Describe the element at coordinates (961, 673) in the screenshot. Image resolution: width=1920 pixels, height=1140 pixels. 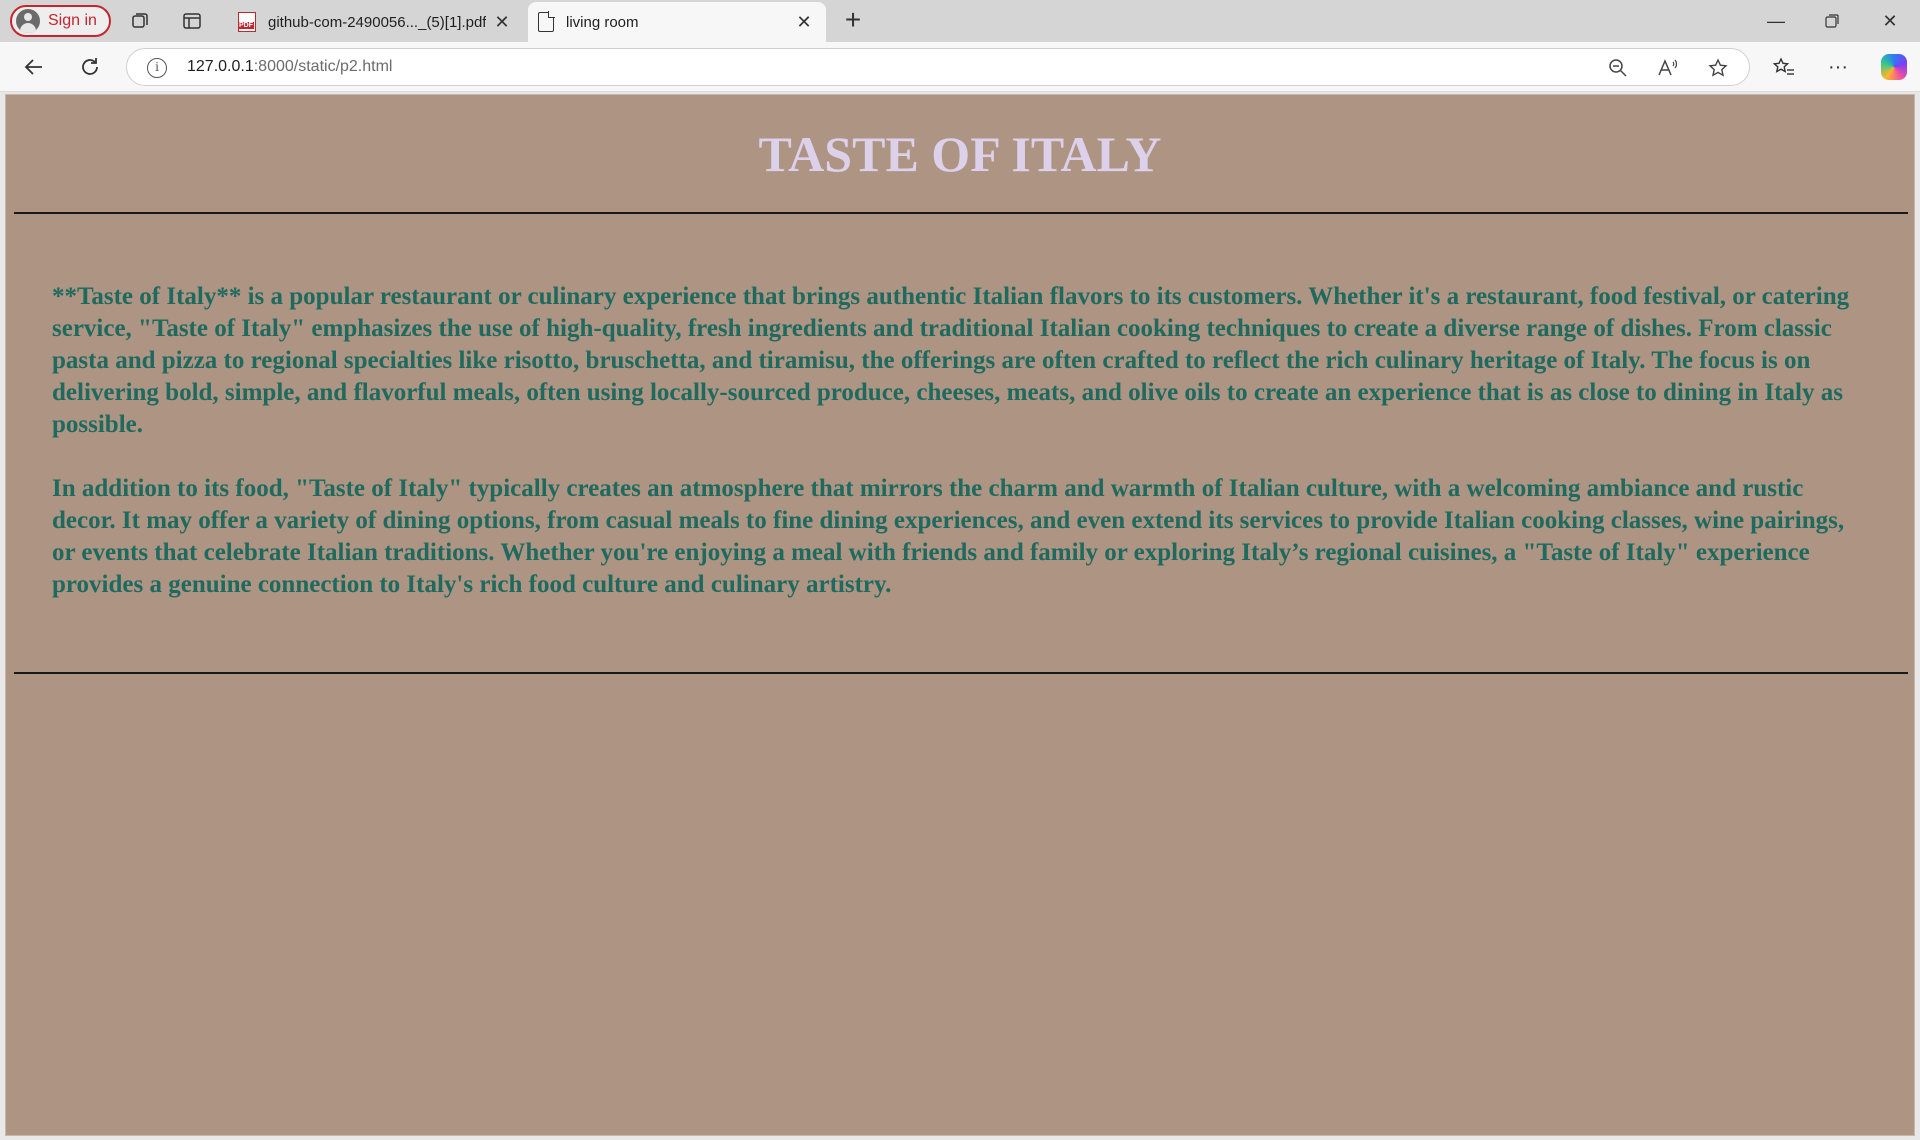
I see `bottom-divider` at that location.